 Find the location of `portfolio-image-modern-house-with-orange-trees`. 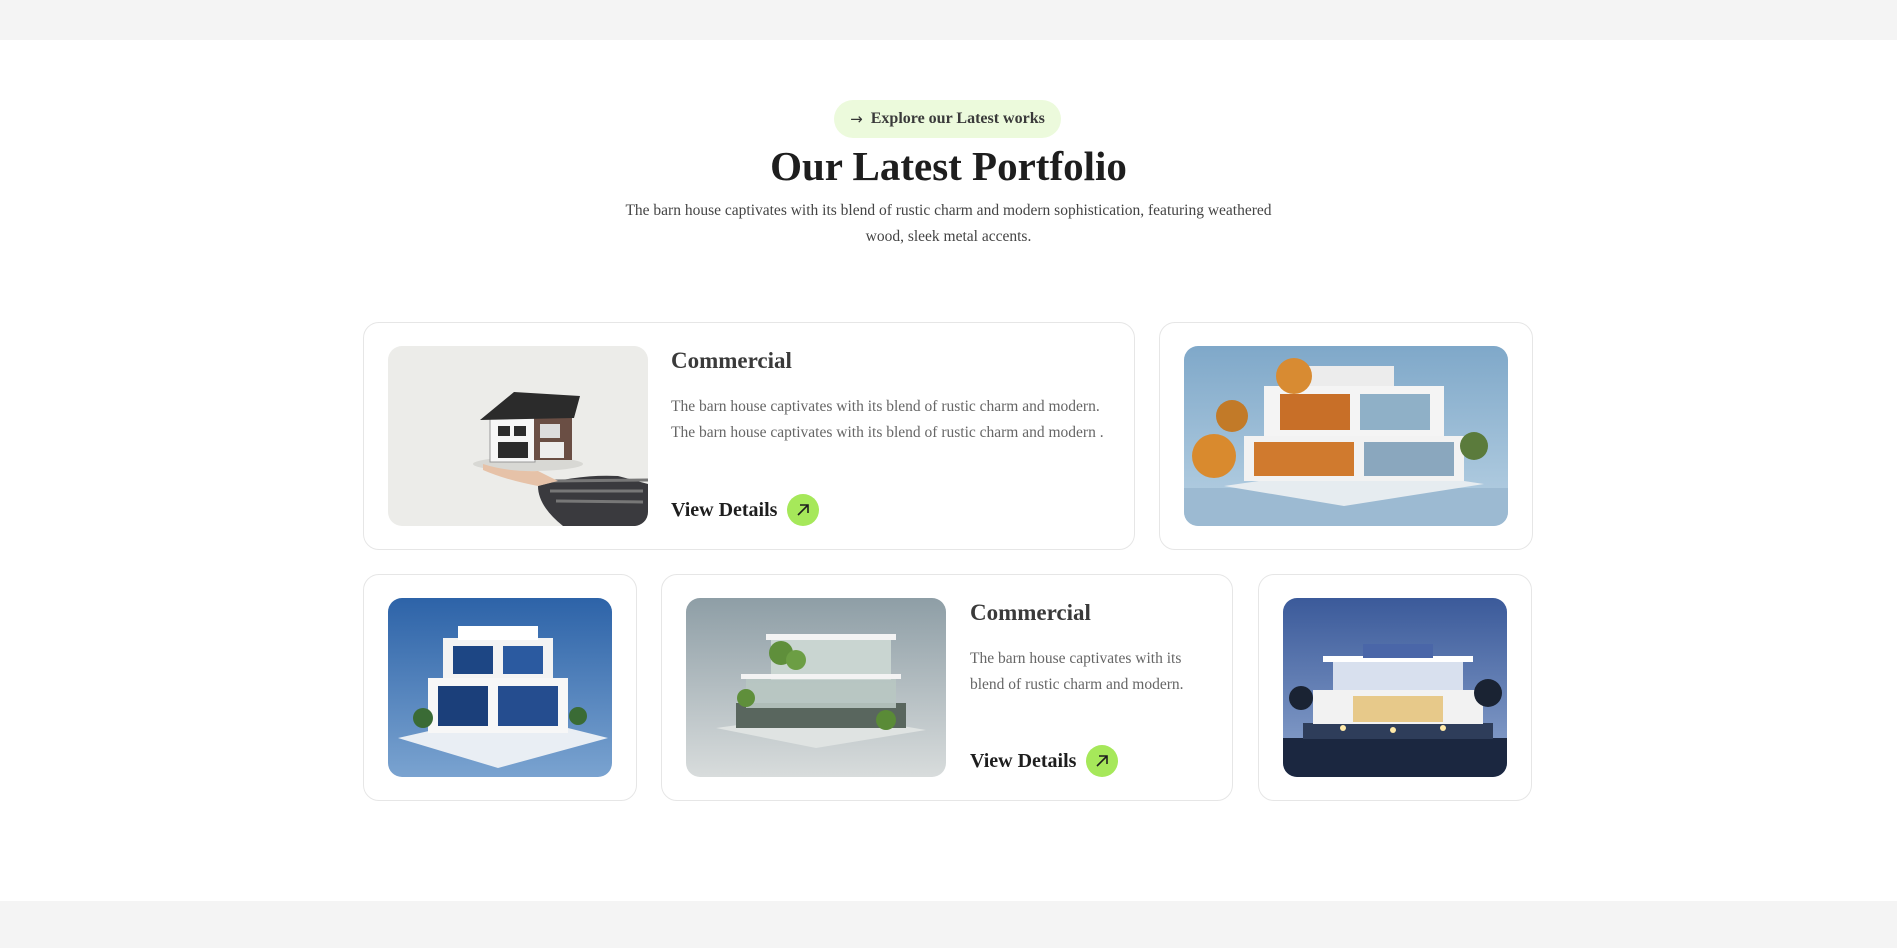

portfolio-image-modern-house-with-orange-trees is located at coordinates (1346, 436).